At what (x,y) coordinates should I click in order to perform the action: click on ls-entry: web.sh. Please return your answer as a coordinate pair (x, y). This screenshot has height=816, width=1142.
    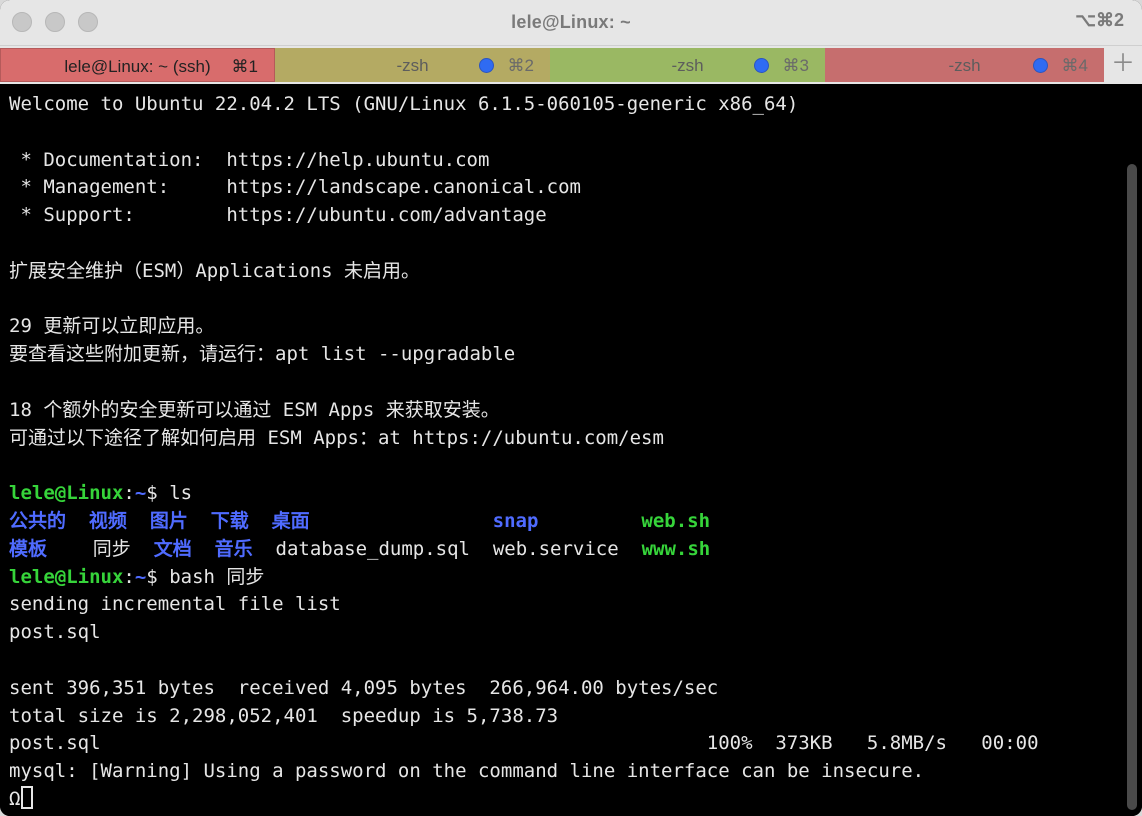
    Looking at the image, I should click on (676, 520).